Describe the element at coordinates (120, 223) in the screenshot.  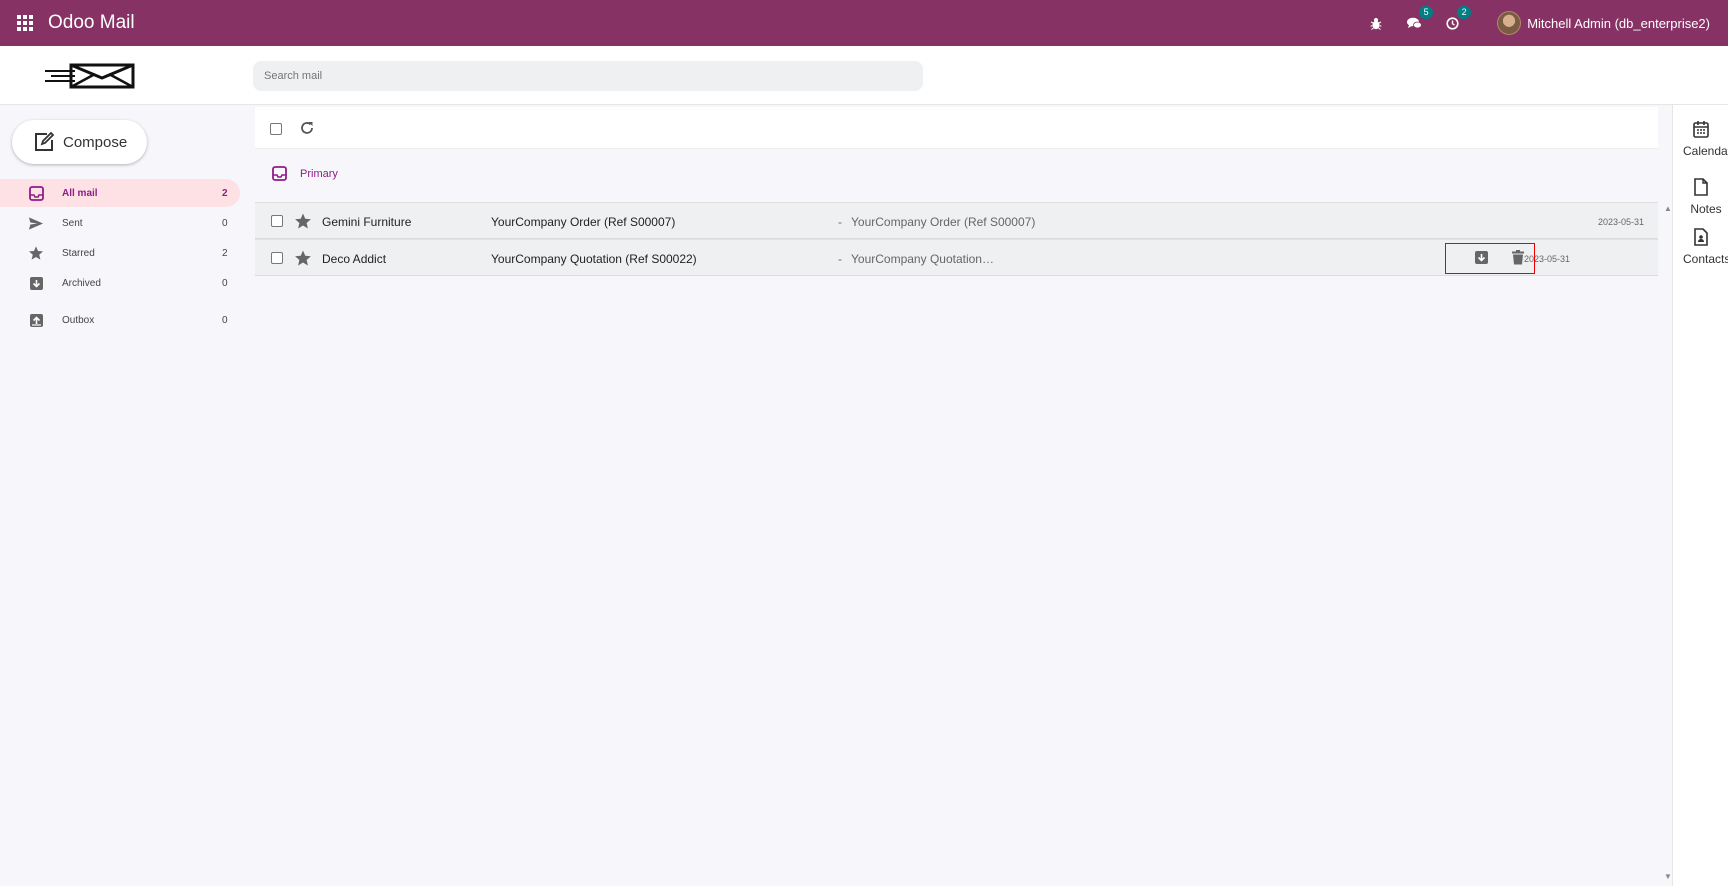
I see `sidebar-item-sent: Sent 0` at that location.